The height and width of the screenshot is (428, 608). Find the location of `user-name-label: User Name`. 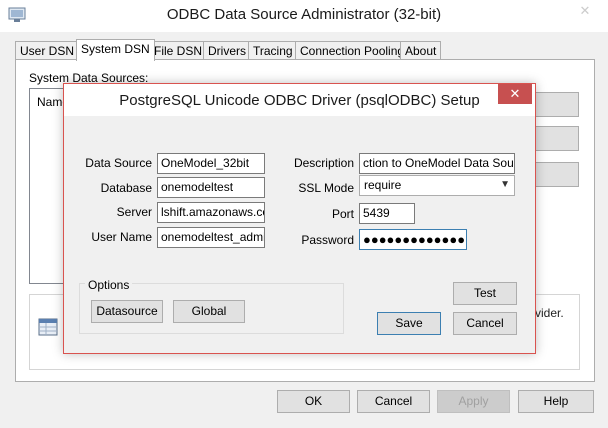

user-name-label: User Name is located at coordinates (121, 237).